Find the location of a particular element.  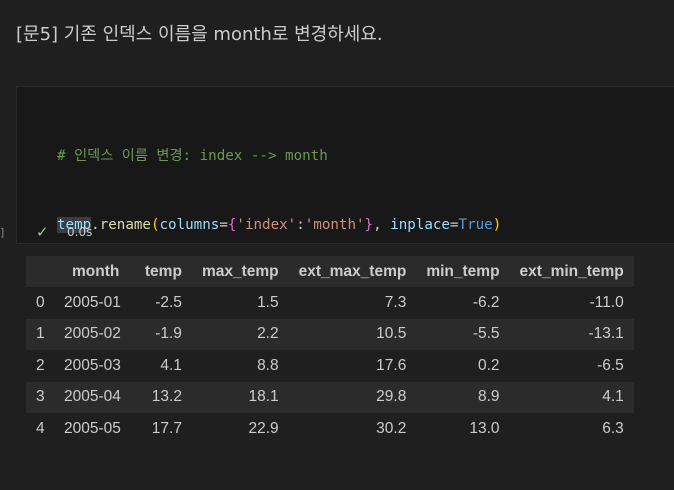

table-cell-max-temp: 2.2 is located at coordinates (268, 334).